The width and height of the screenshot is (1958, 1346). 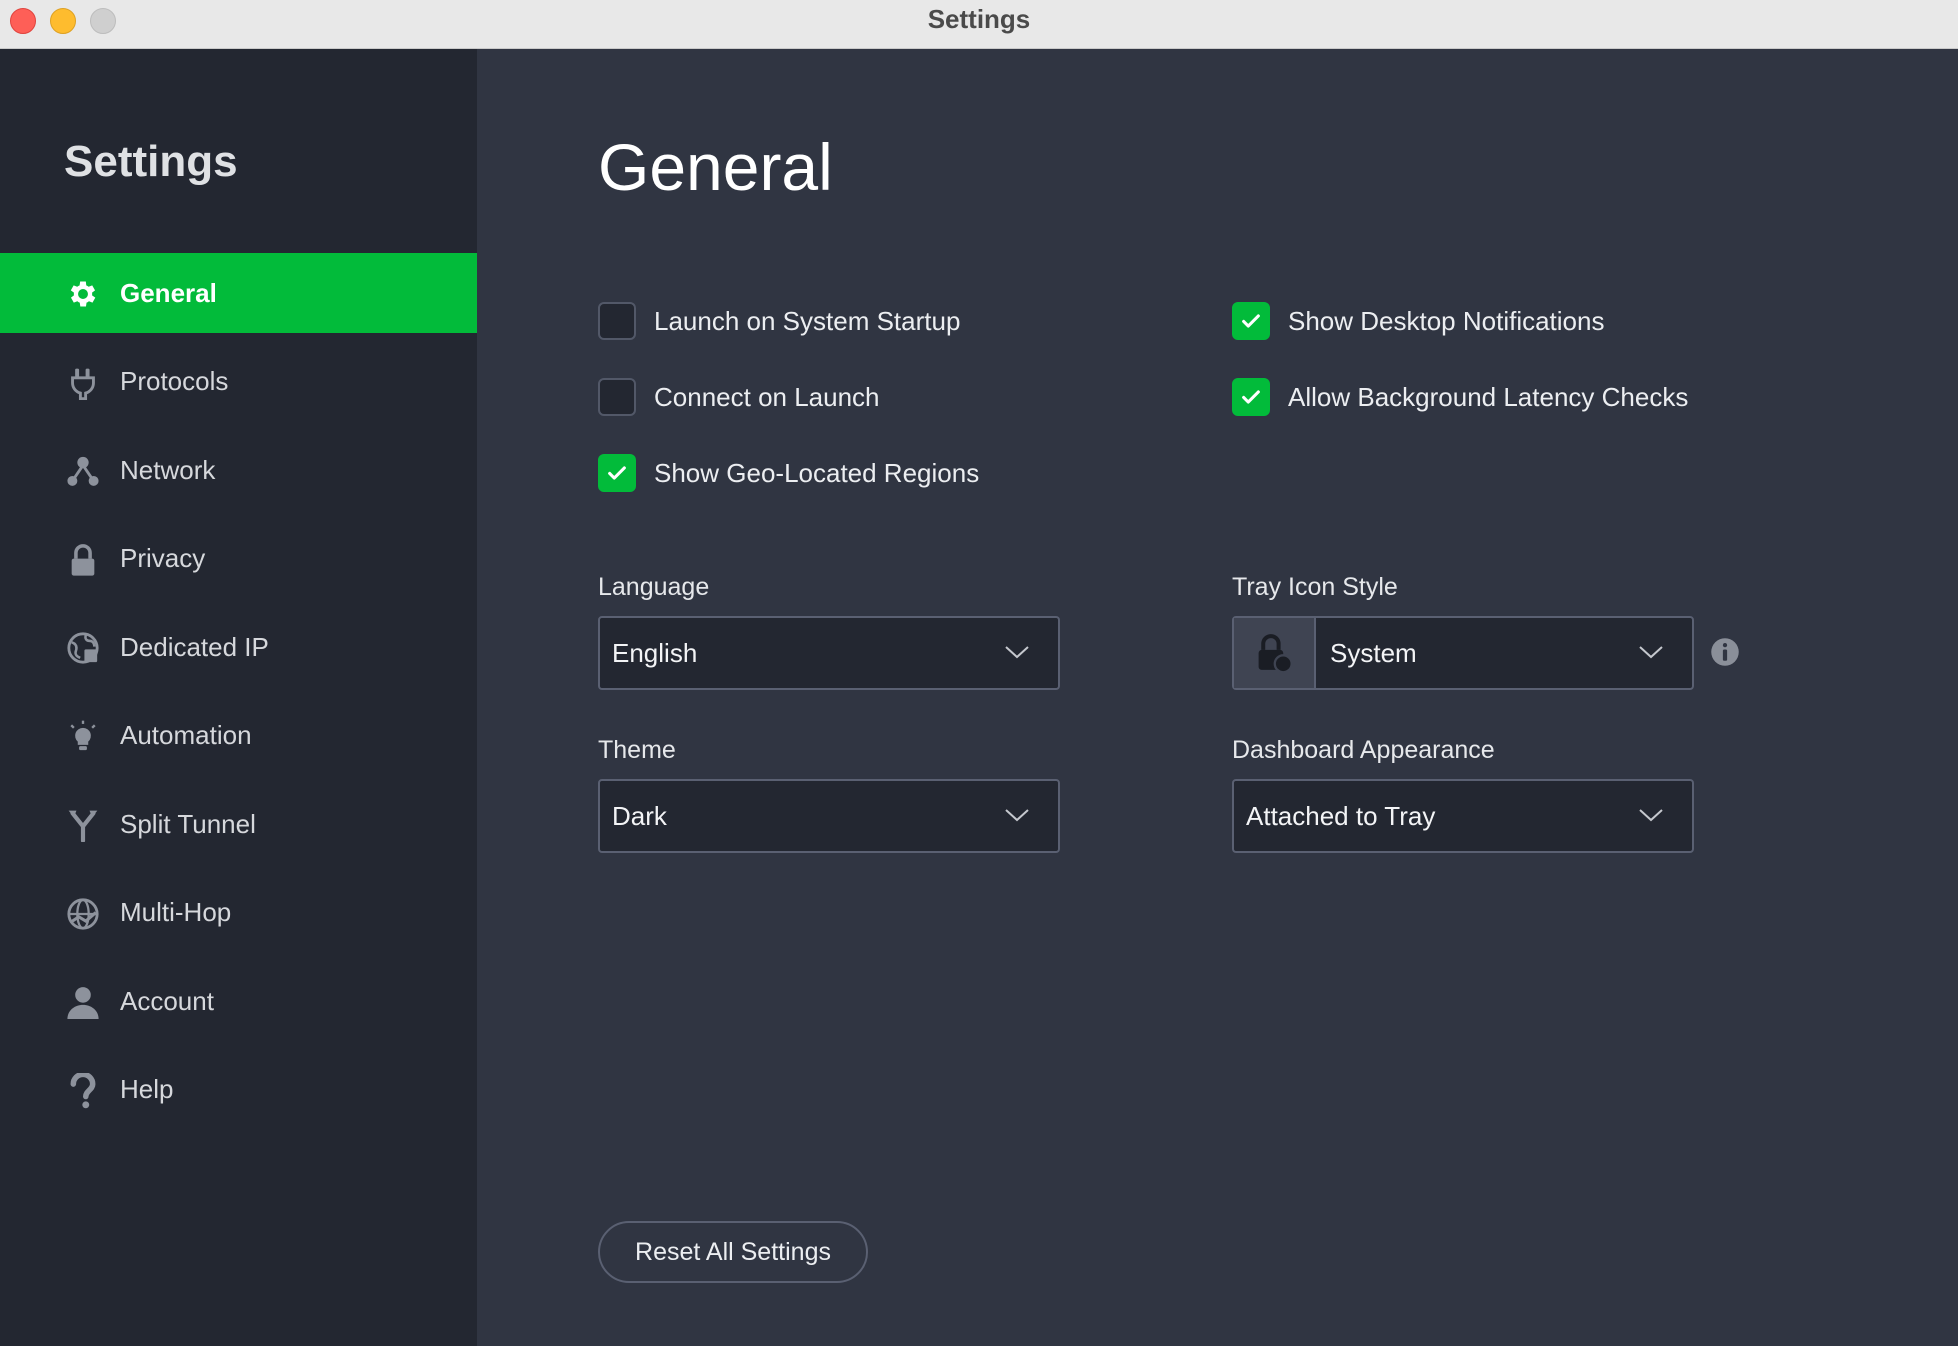 I want to click on split-icon, so click(x=83, y=825).